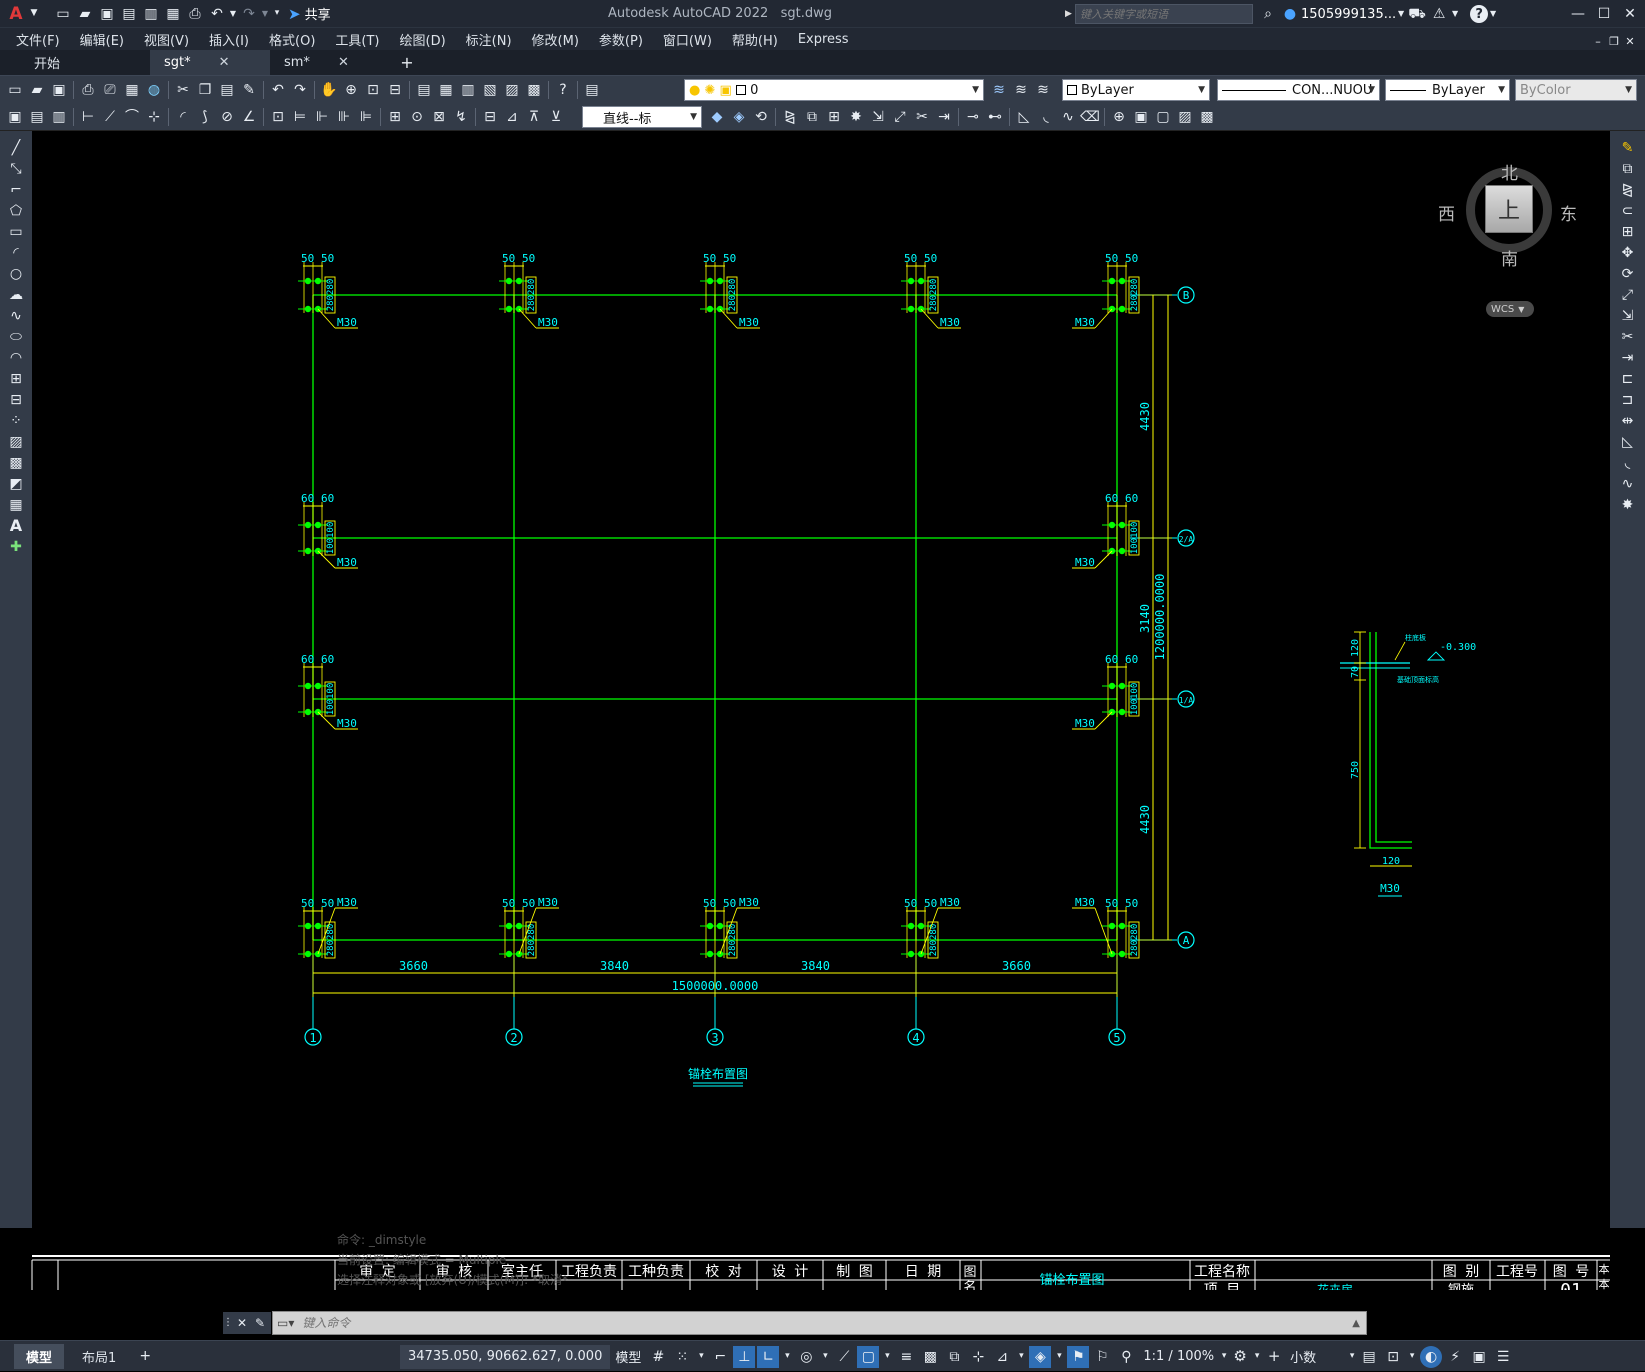 This screenshot has height=1372, width=1645. I want to click on copy-icon: ⧉, so click(1628, 169).